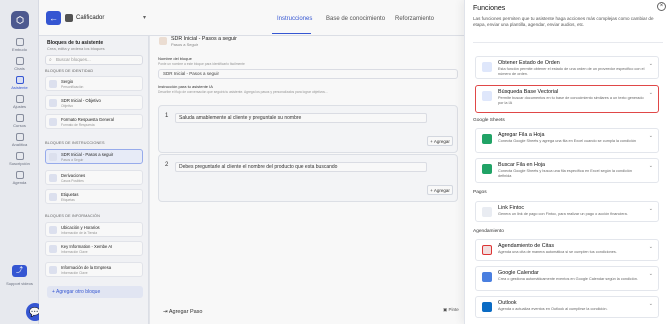 This screenshot has height=324, width=670. I want to click on card-title: Outlook, so click(507, 303).